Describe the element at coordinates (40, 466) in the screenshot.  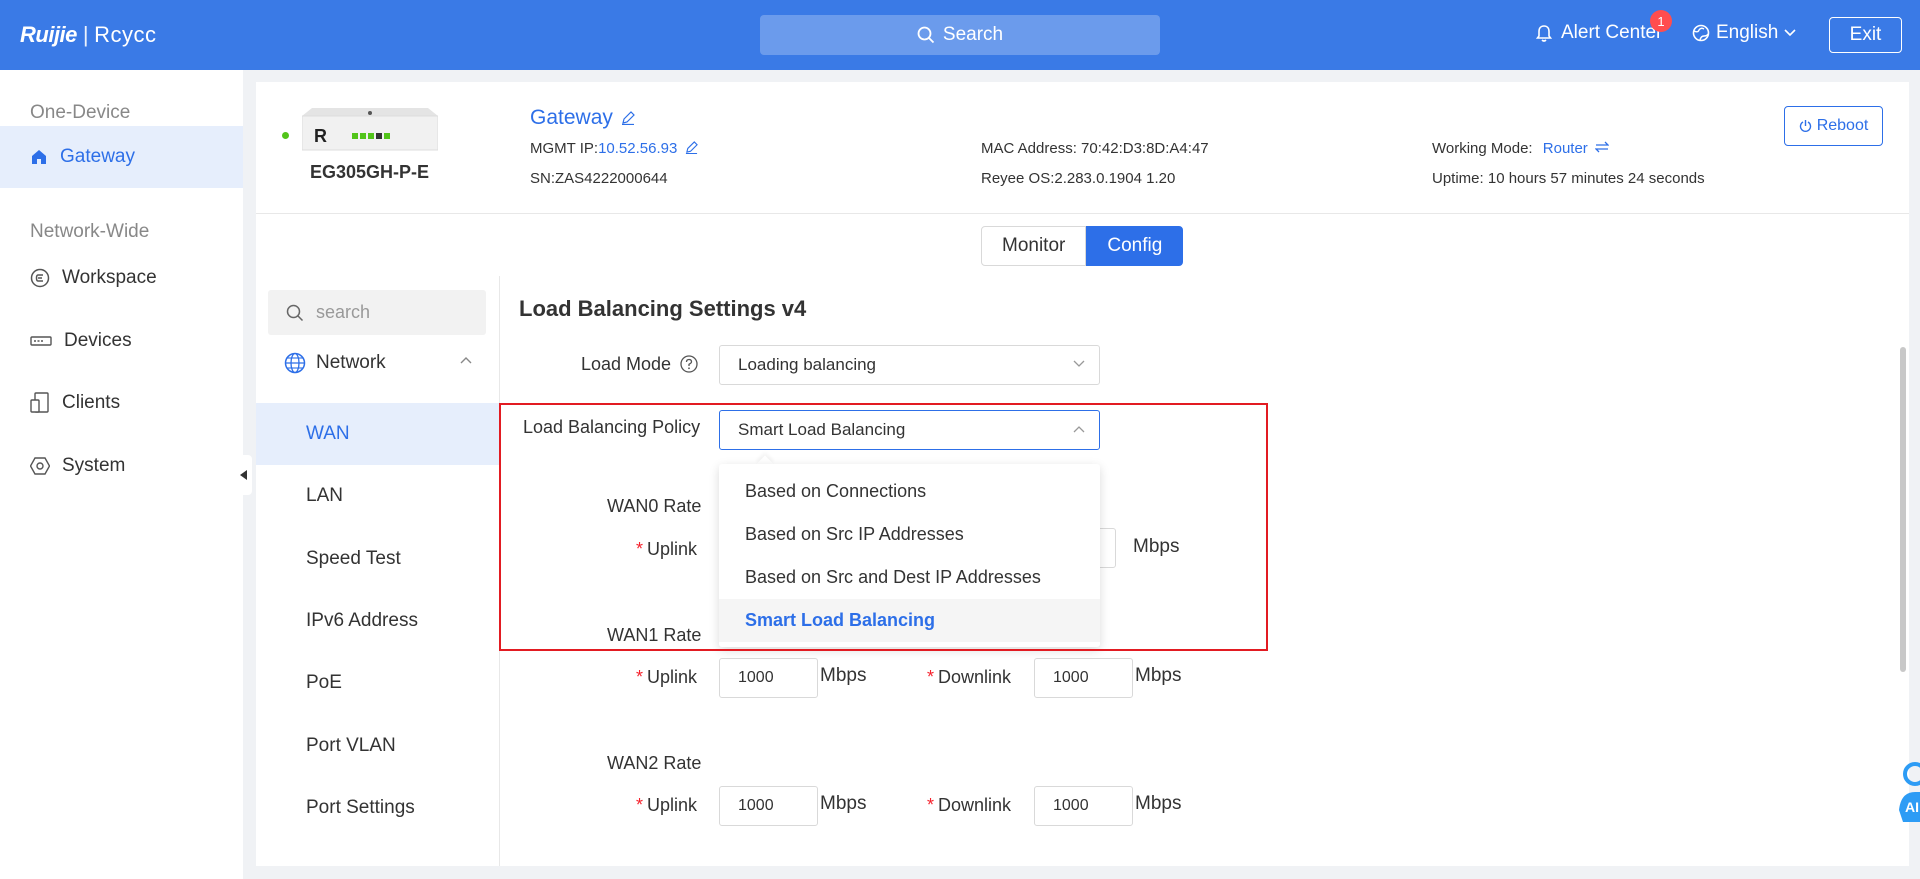
I see `settings-hexagon-icon` at that location.